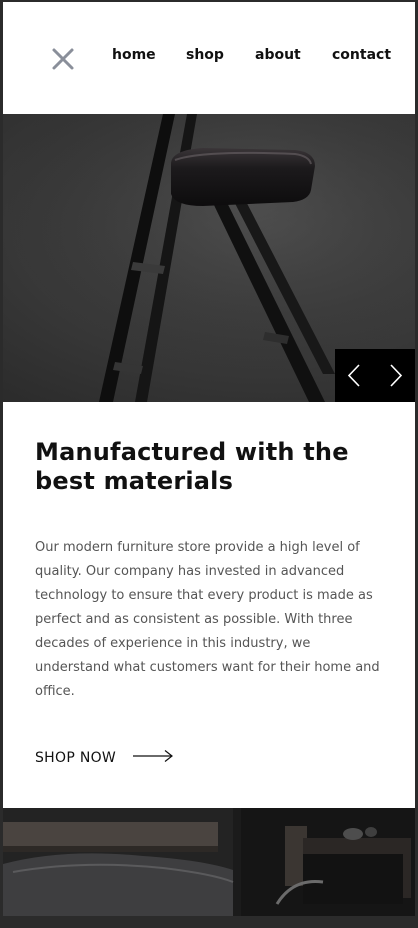 The image size is (418, 928). Describe the element at coordinates (355, 375) in the screenshot. I see `chevron-left-icon` at that location.